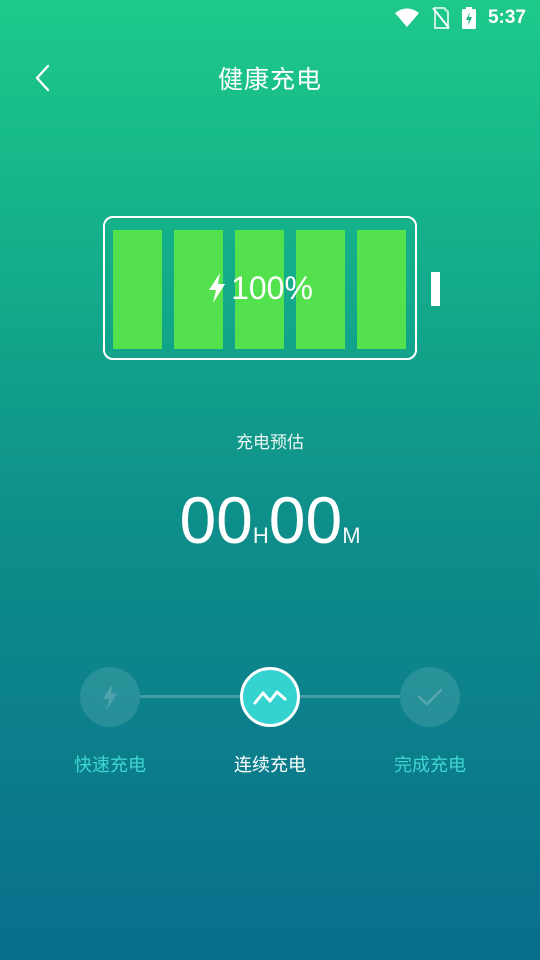 The width and height of the screenshot is (540, 960). Describe the element at coordinates (260, 535) in the screenshot. I see `hours-unit: H` at that location.